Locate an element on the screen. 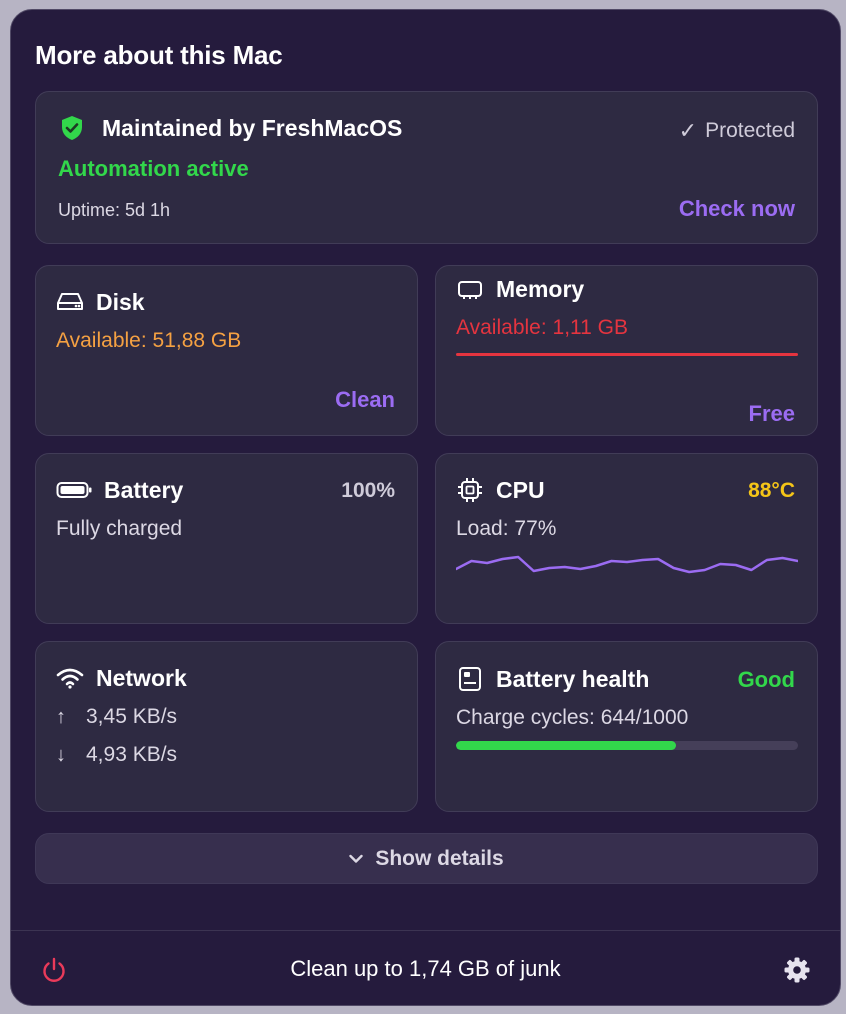 Image resolution: width=846 pixels, height=1014 pixels. show-details-button: Show details is located at coordinates (426, 858).